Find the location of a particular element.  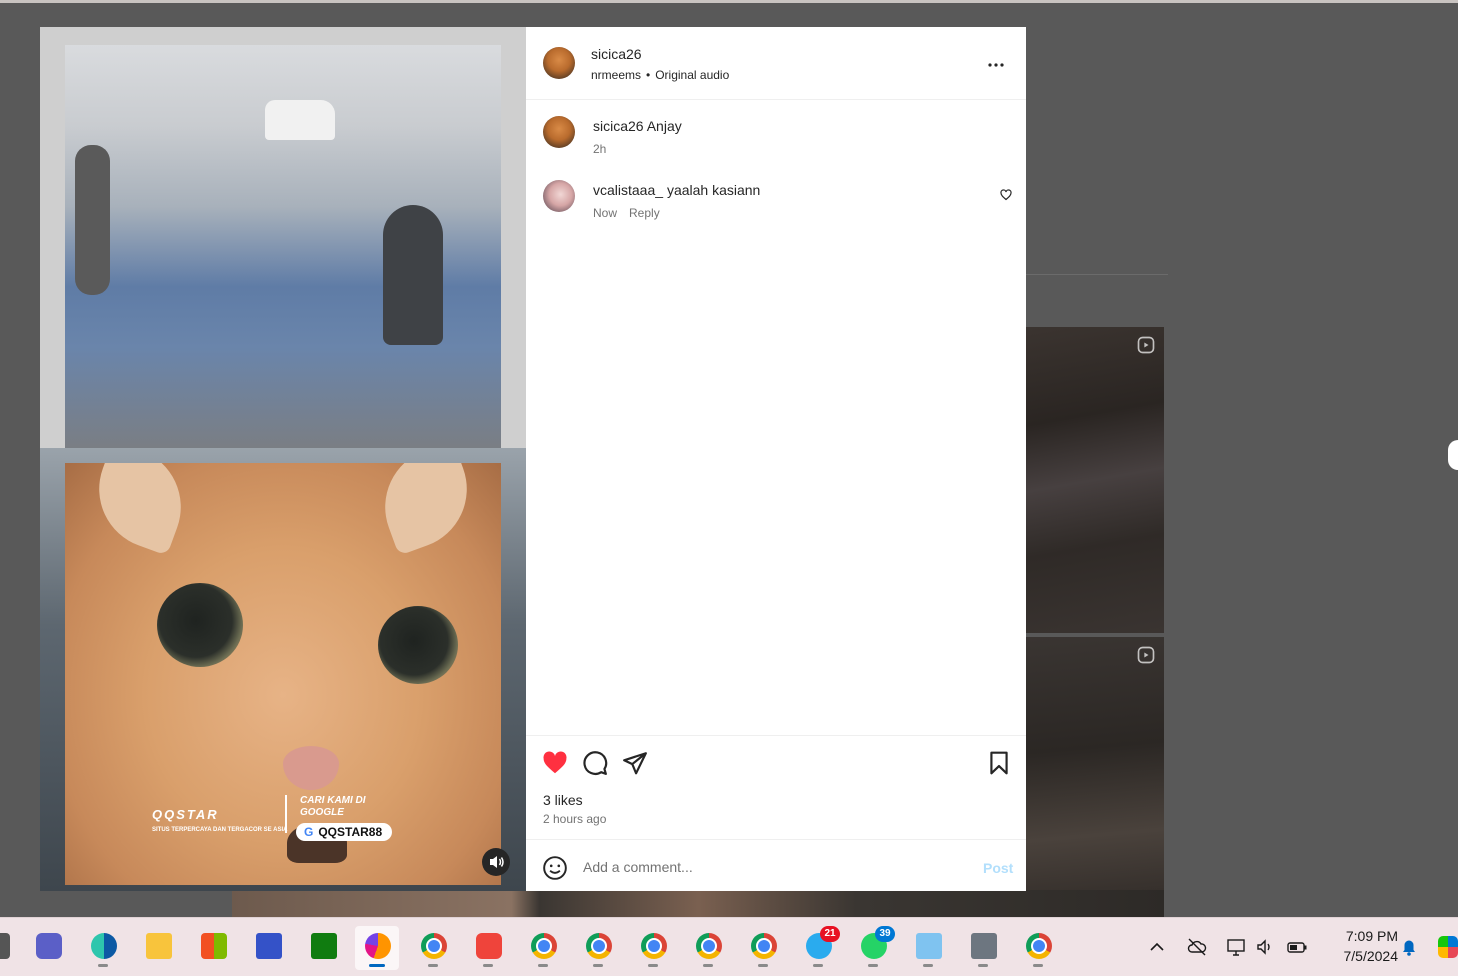

likes-count: 3 likes is located at coordinates (563, 800).